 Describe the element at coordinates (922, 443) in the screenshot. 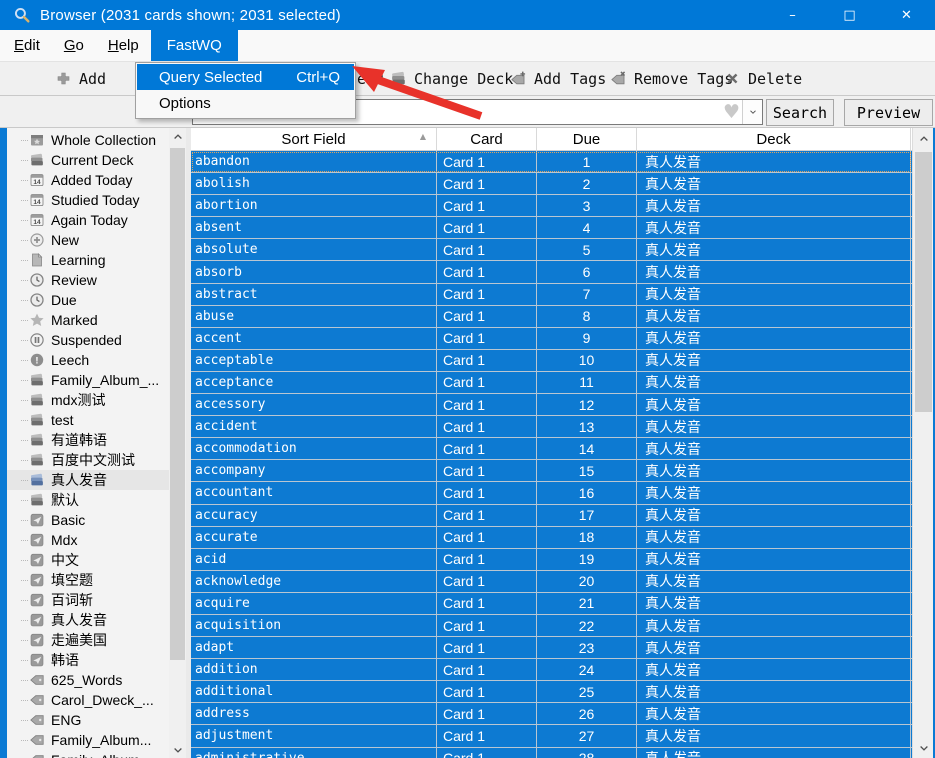

I see `table-scrollbar` at that location.